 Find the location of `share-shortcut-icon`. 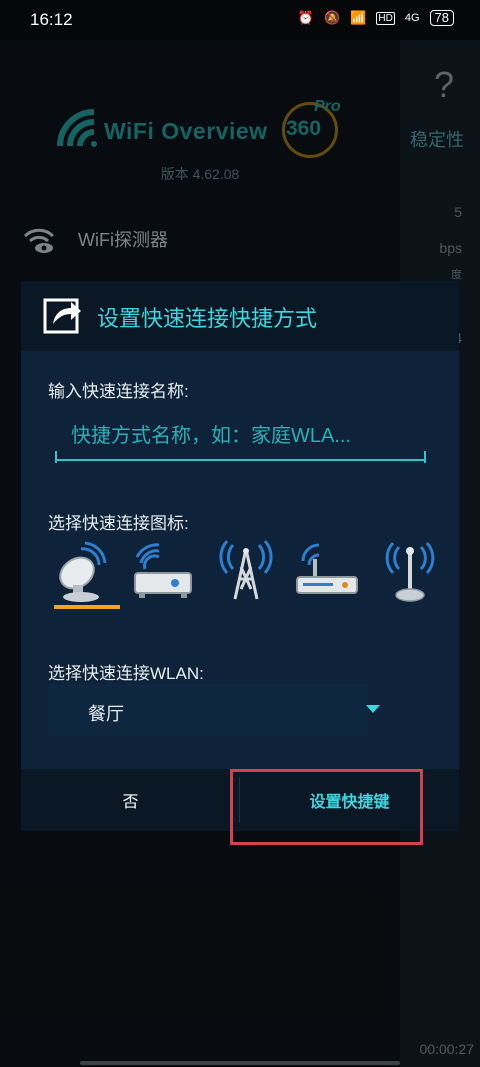

share-shortcut-icon is located at coordinates (62, 316).